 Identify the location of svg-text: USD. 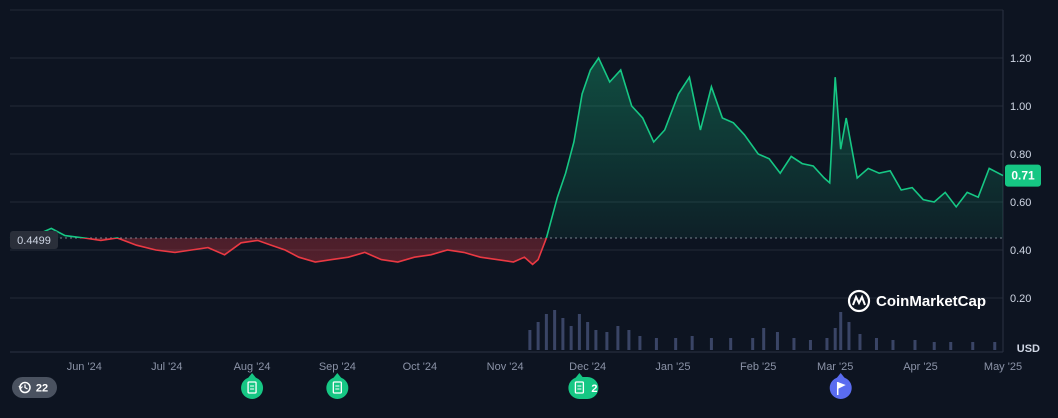
(1028, 349).